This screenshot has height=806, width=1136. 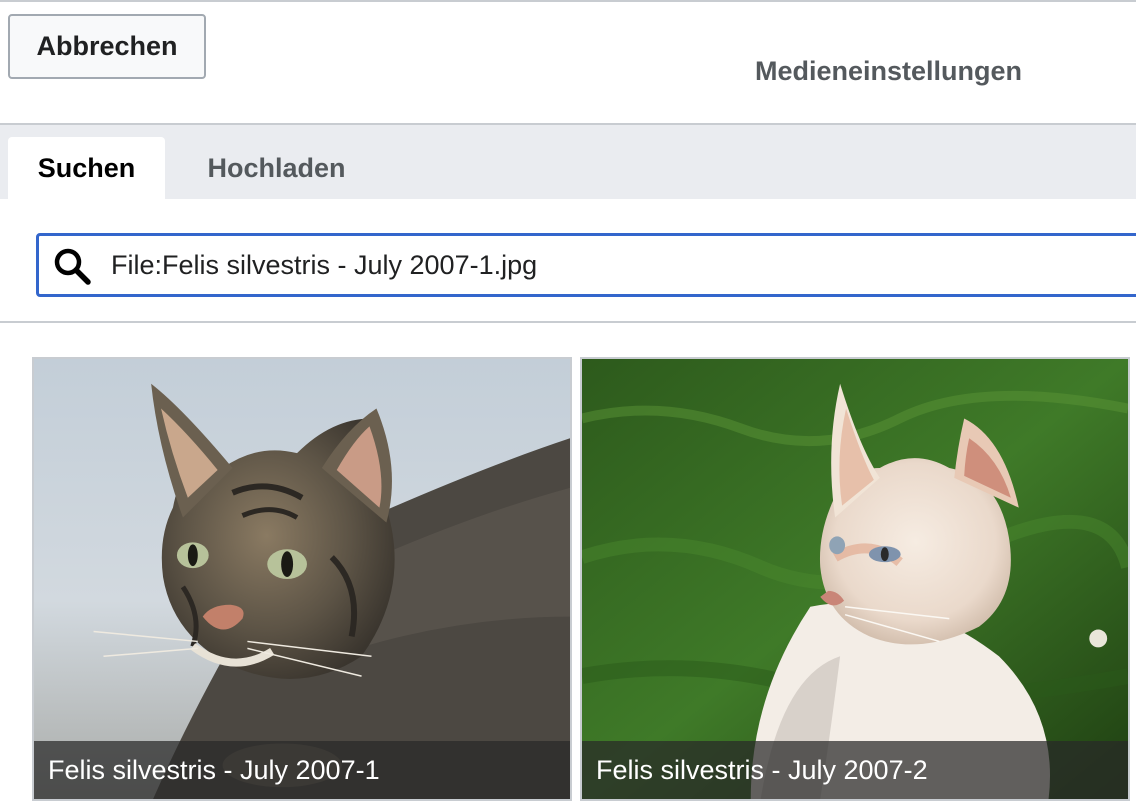 I want to click on search-icon, so click(x=72, y=266).